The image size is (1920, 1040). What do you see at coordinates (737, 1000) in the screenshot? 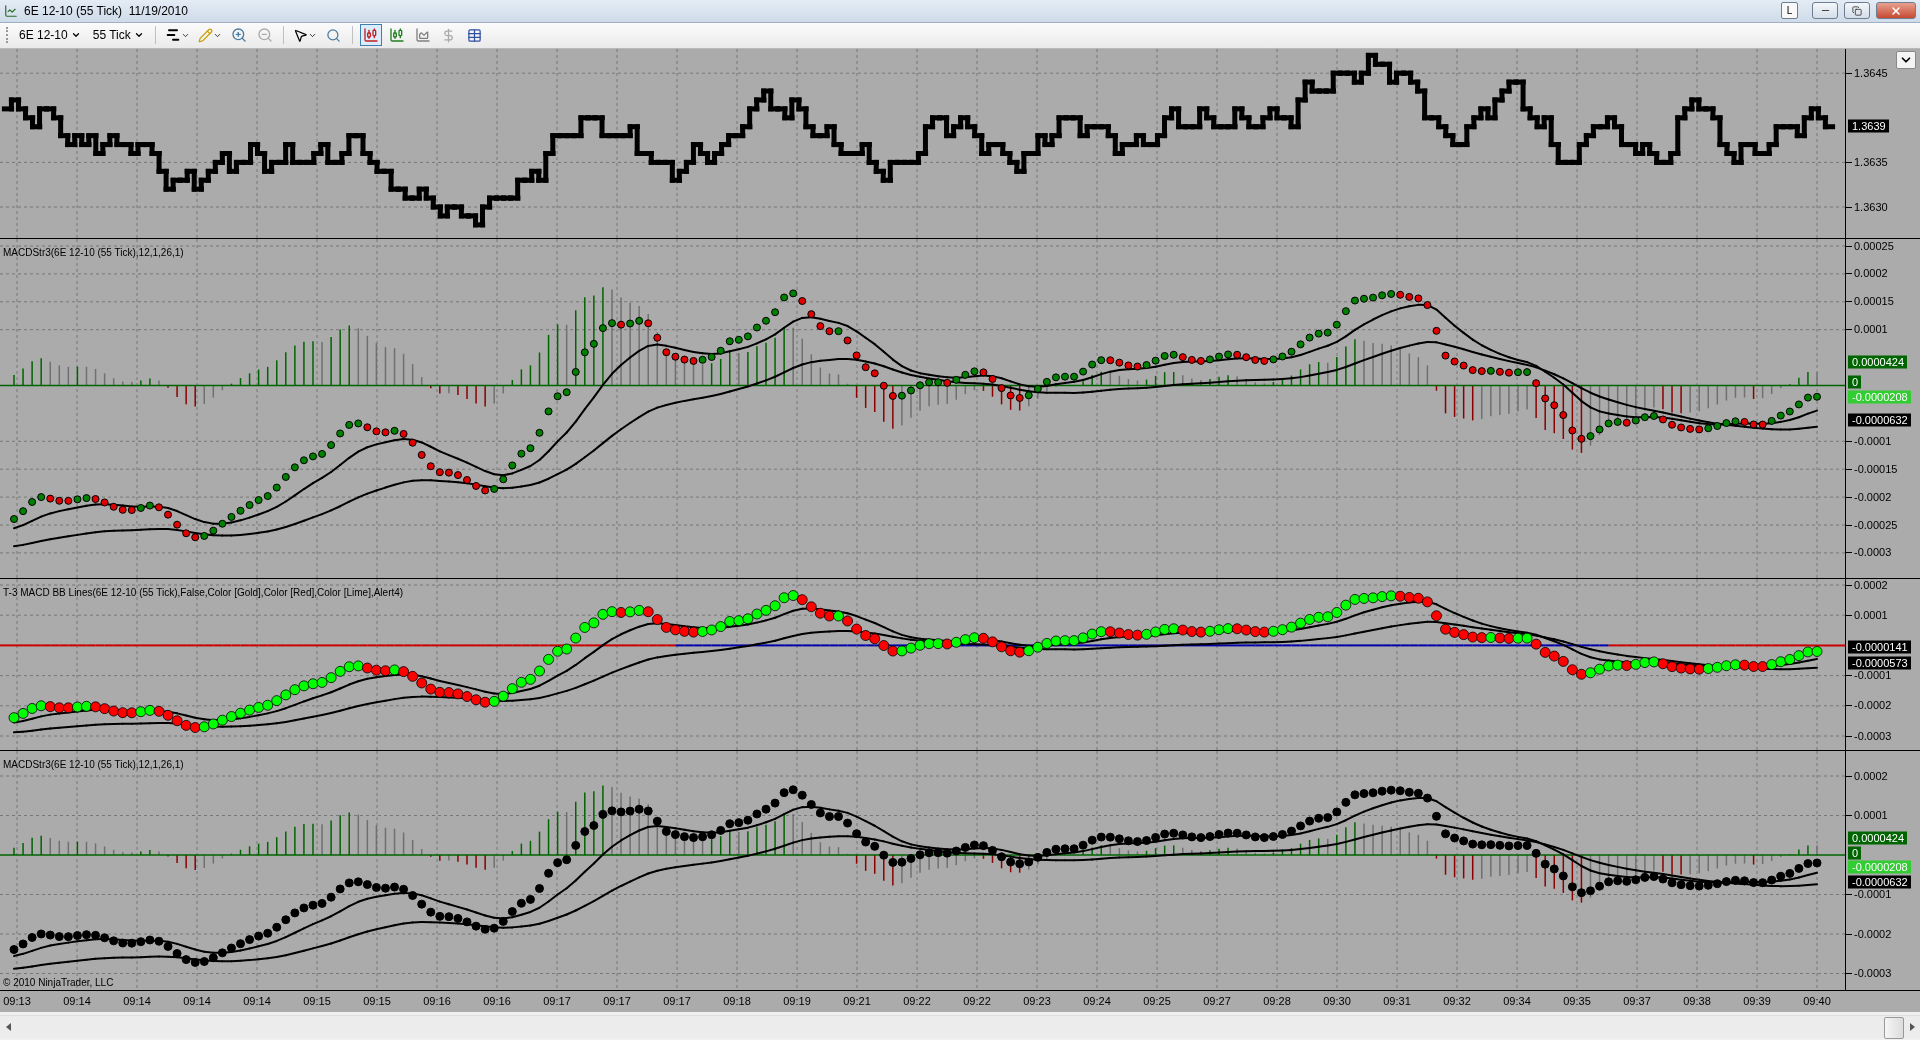
I see `time-axis-label: 09:18` at bounding box center [737, 1000].